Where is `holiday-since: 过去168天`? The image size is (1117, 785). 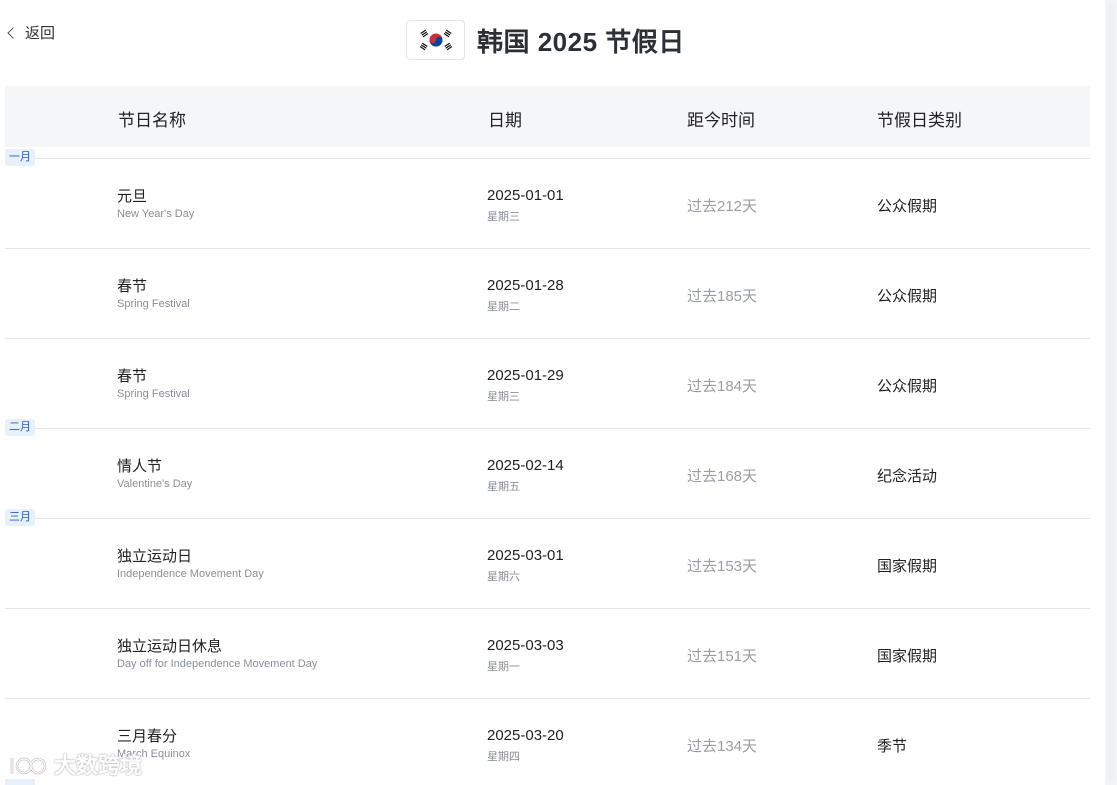
holiday-since: 过去168天 is located at coordinates (722, 476).